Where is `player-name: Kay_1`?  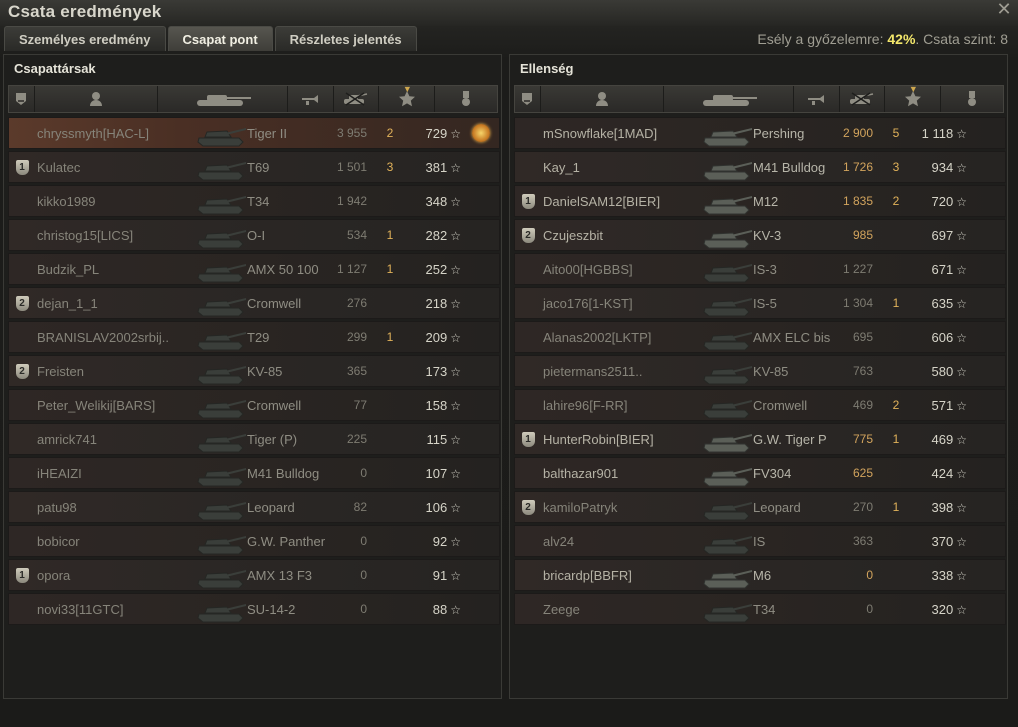 player-name: Kay_1 is located at coordinates (621, 167).